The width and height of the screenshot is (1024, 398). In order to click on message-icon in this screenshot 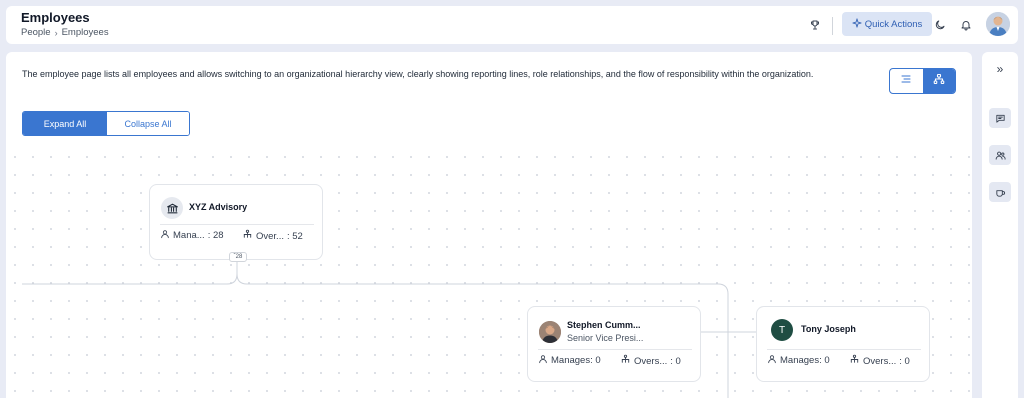, I will do `click(1000, 118)`.